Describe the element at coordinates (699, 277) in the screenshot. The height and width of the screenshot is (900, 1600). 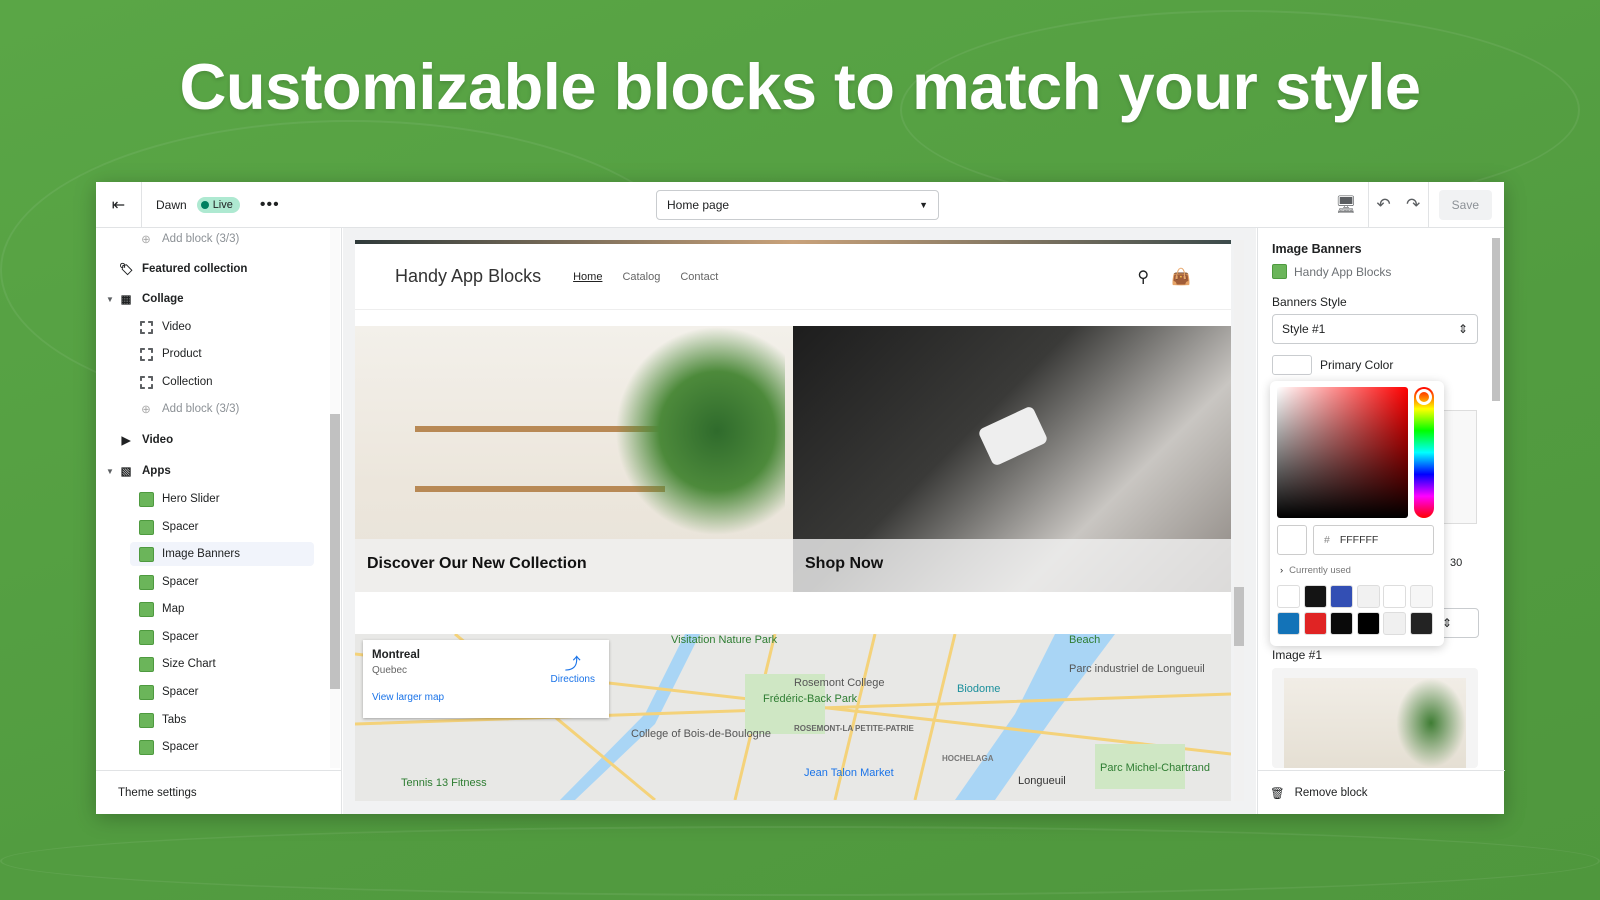
I see `nav-contact: Contact` at that location.